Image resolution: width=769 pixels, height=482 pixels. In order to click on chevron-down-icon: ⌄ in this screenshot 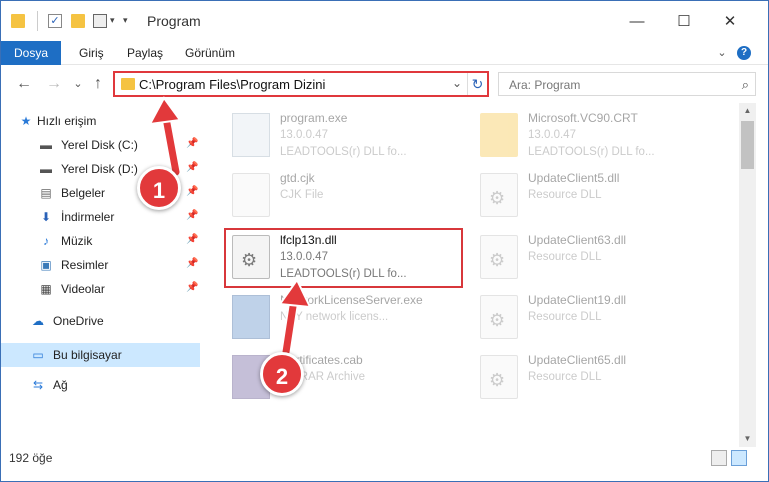, I will do `click(457, 83)`.